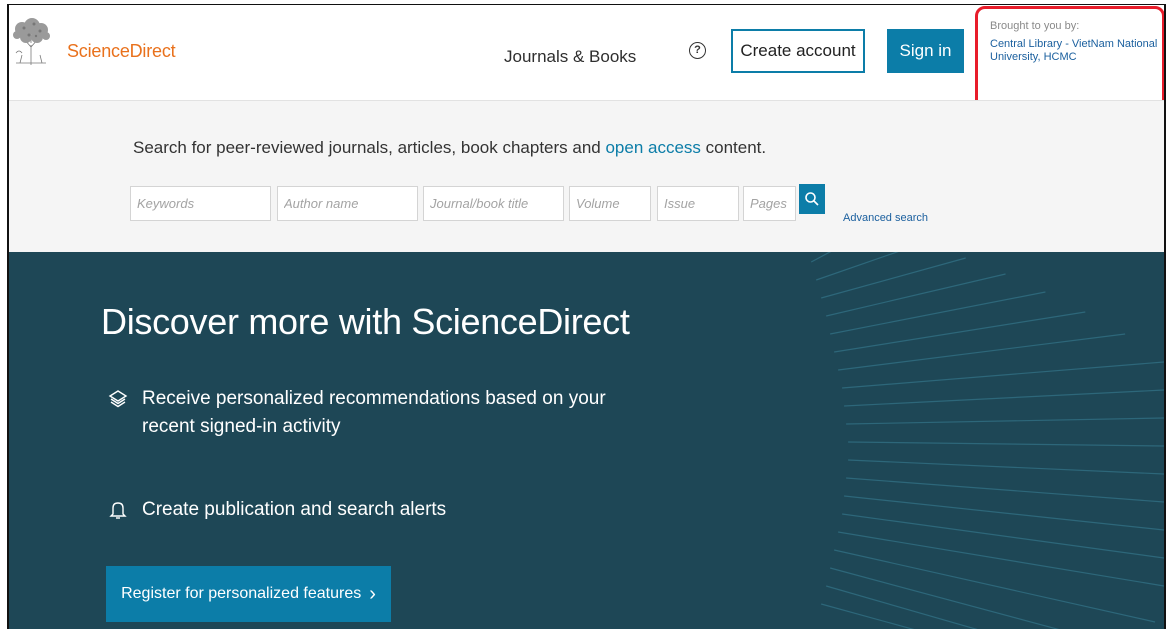 The height and width of the screenshot is (629, 1173). What do you see at coordinates (31, 42) in the screenshot?
I see `elsevier-tree-logo` at bounding box center [31, 42].